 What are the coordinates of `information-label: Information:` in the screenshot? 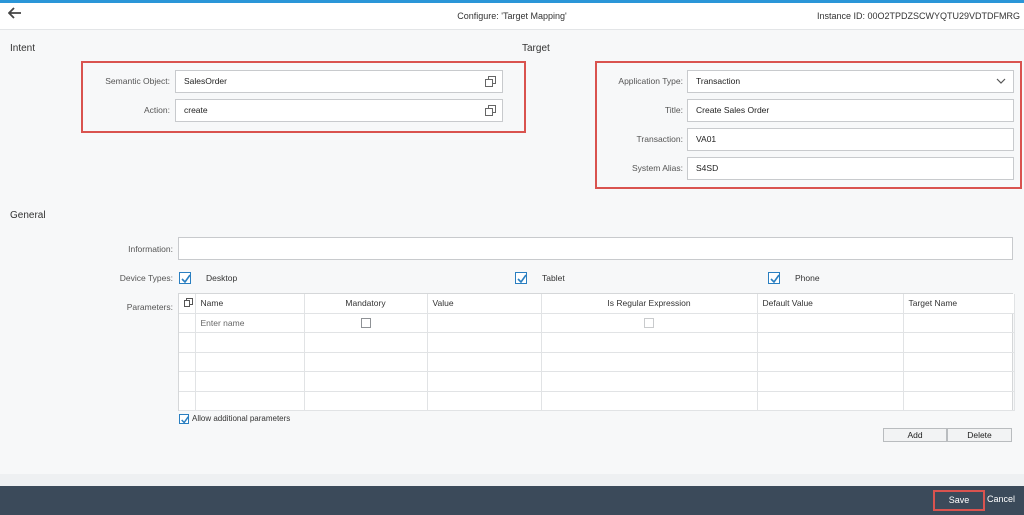 It's located at (150, 249).